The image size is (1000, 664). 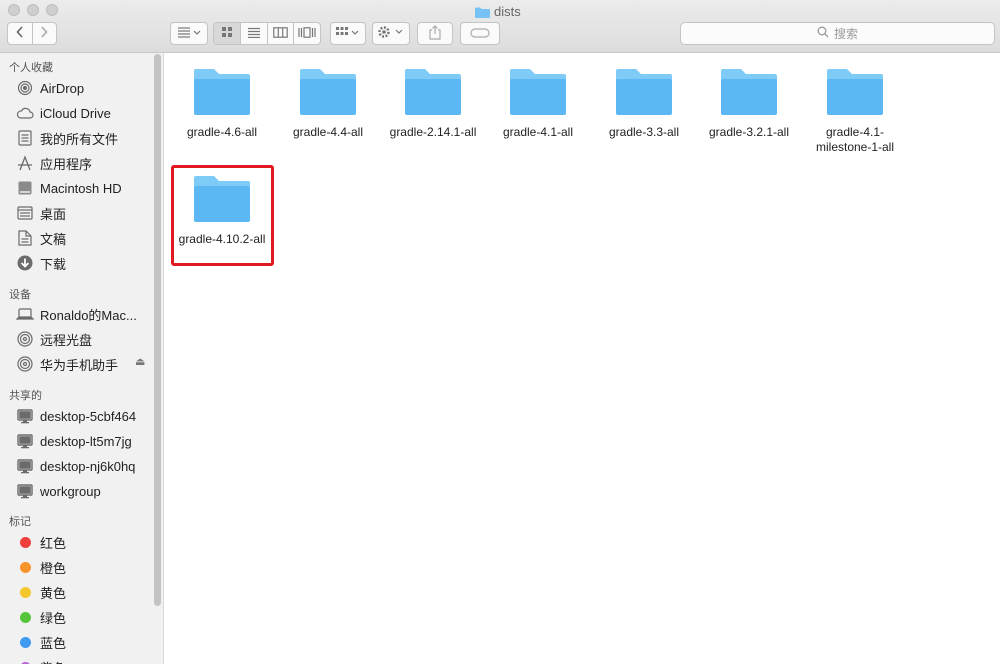 I want to click on close-window-button, so click(x=14, y=10).